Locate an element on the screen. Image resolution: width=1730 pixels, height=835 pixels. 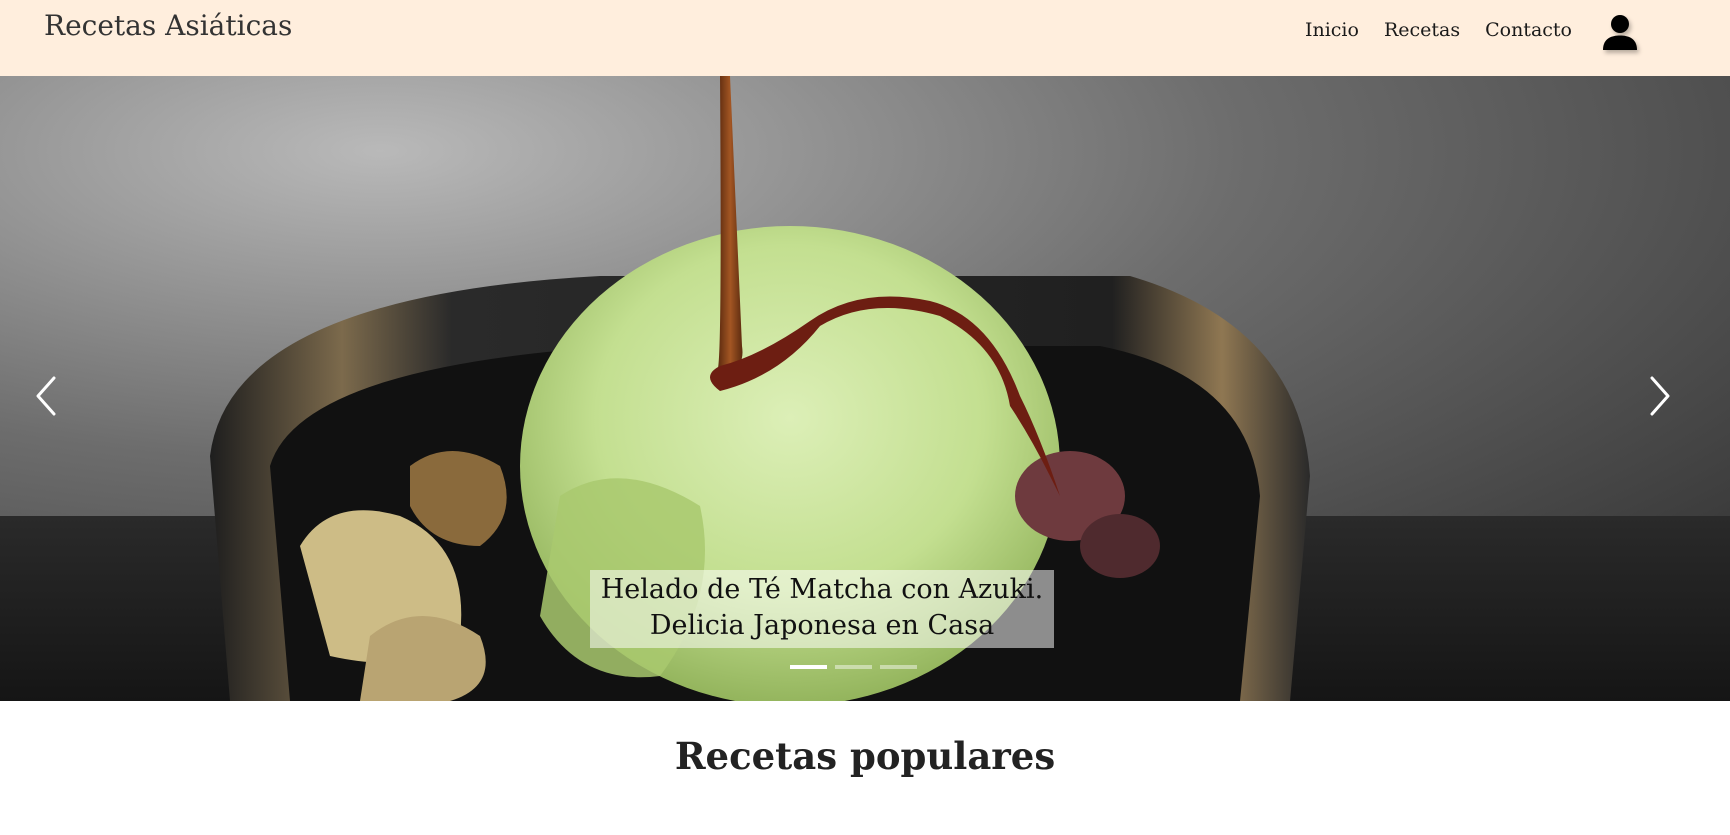
slide-caption-line-1: Helado de Té Matcha con Azuki. is located at coordinates (822, 589).